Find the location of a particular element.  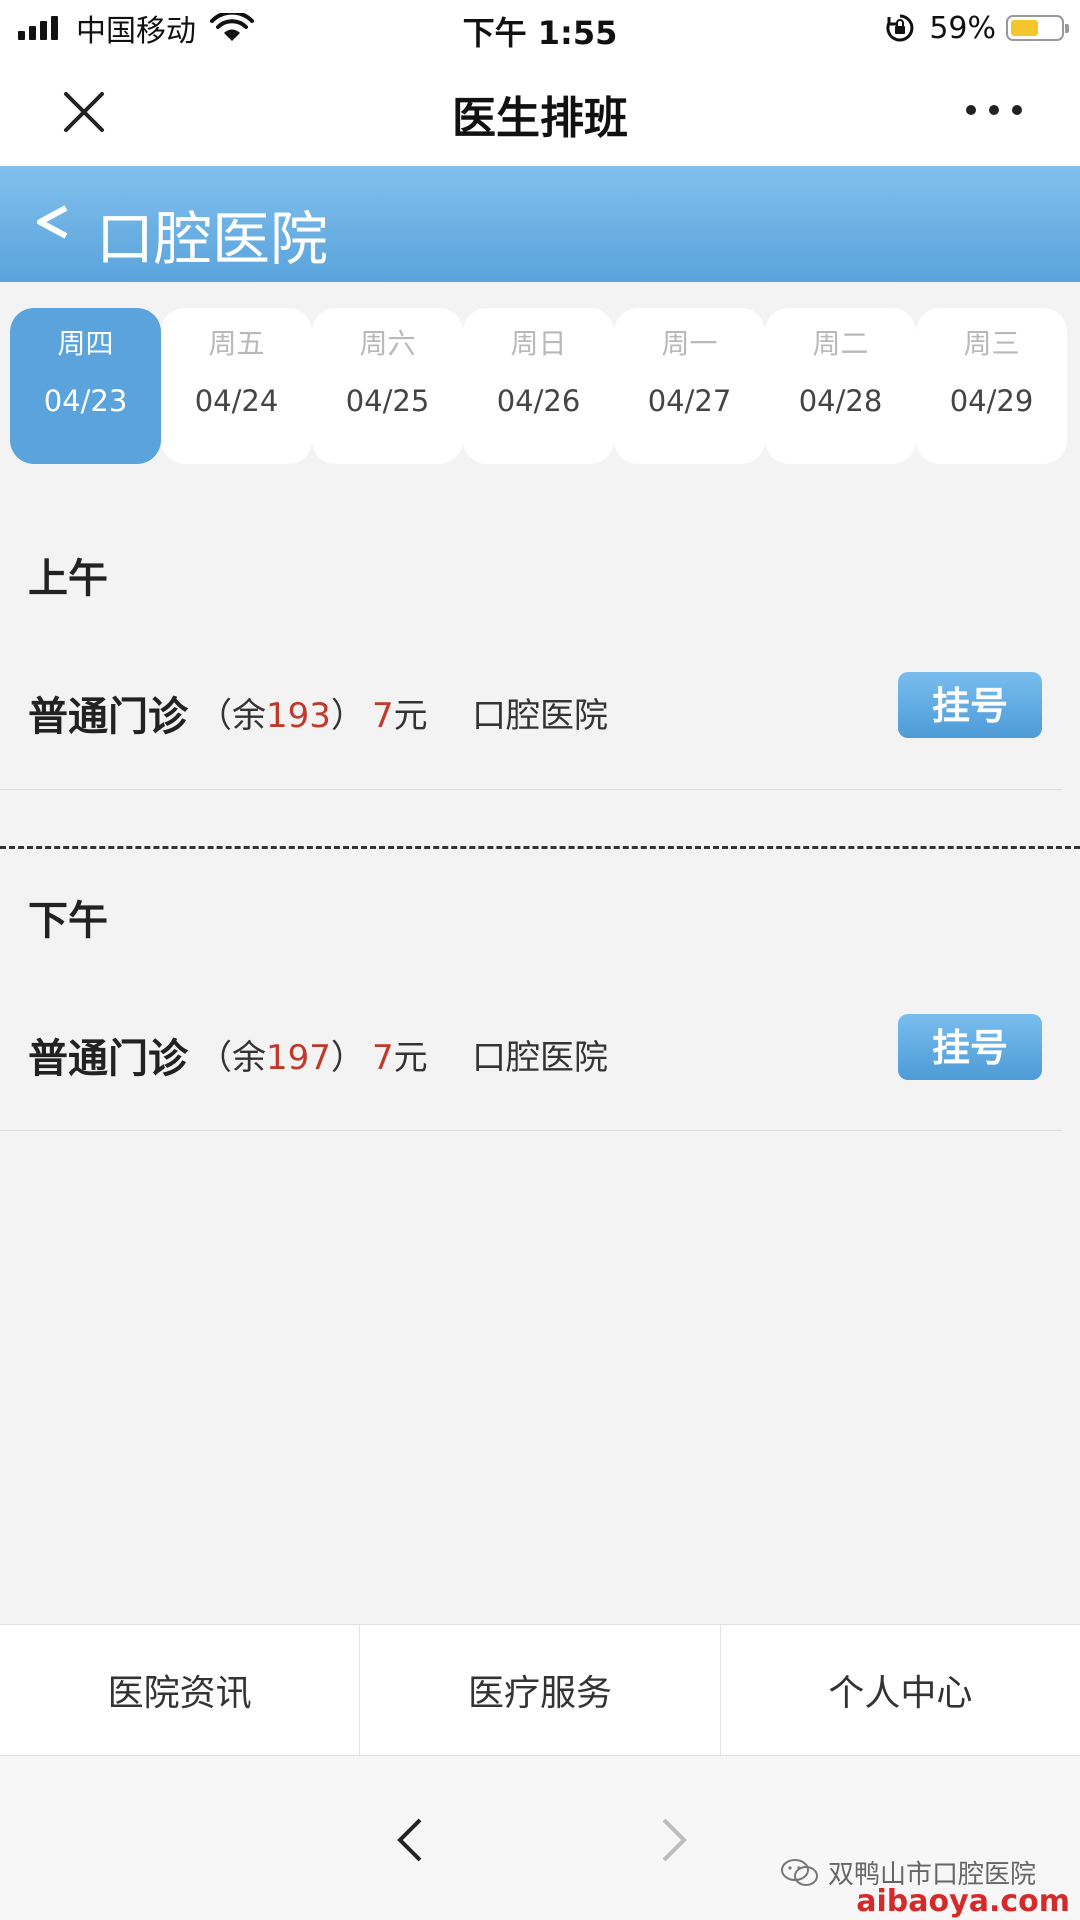

morning-title: 上午 is located at coordinates (68, 579).